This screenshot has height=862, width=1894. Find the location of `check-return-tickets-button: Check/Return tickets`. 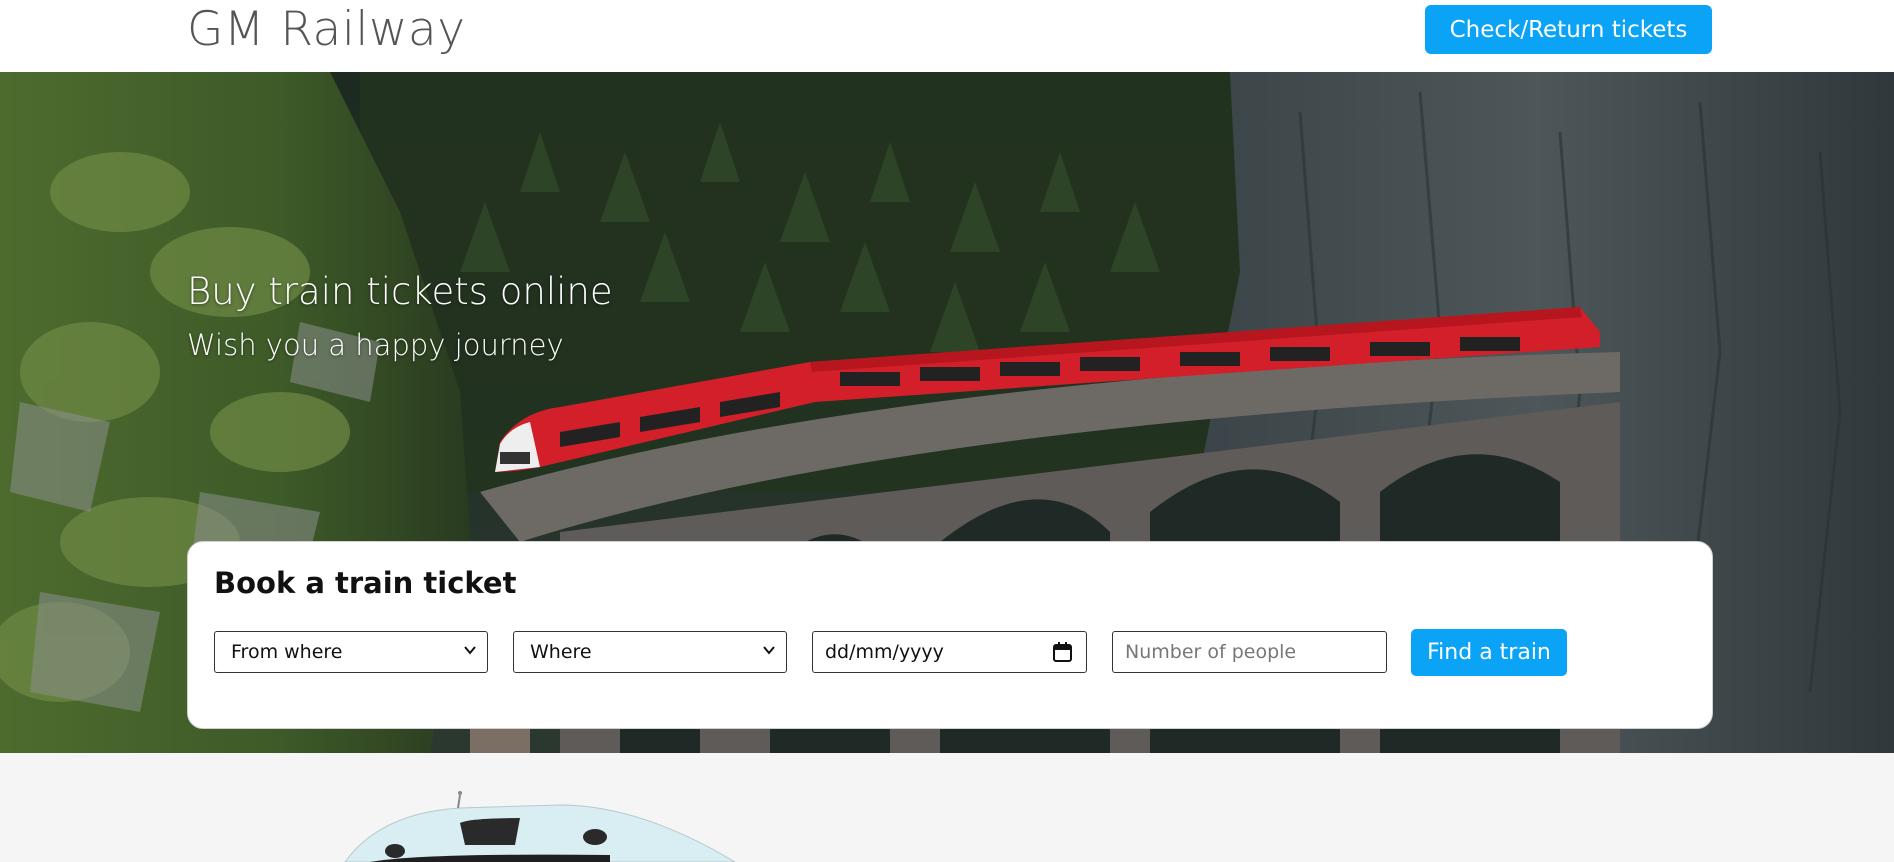

check-return-tickets-button: Check/Return tickets is located at coordinates (1568, 29).